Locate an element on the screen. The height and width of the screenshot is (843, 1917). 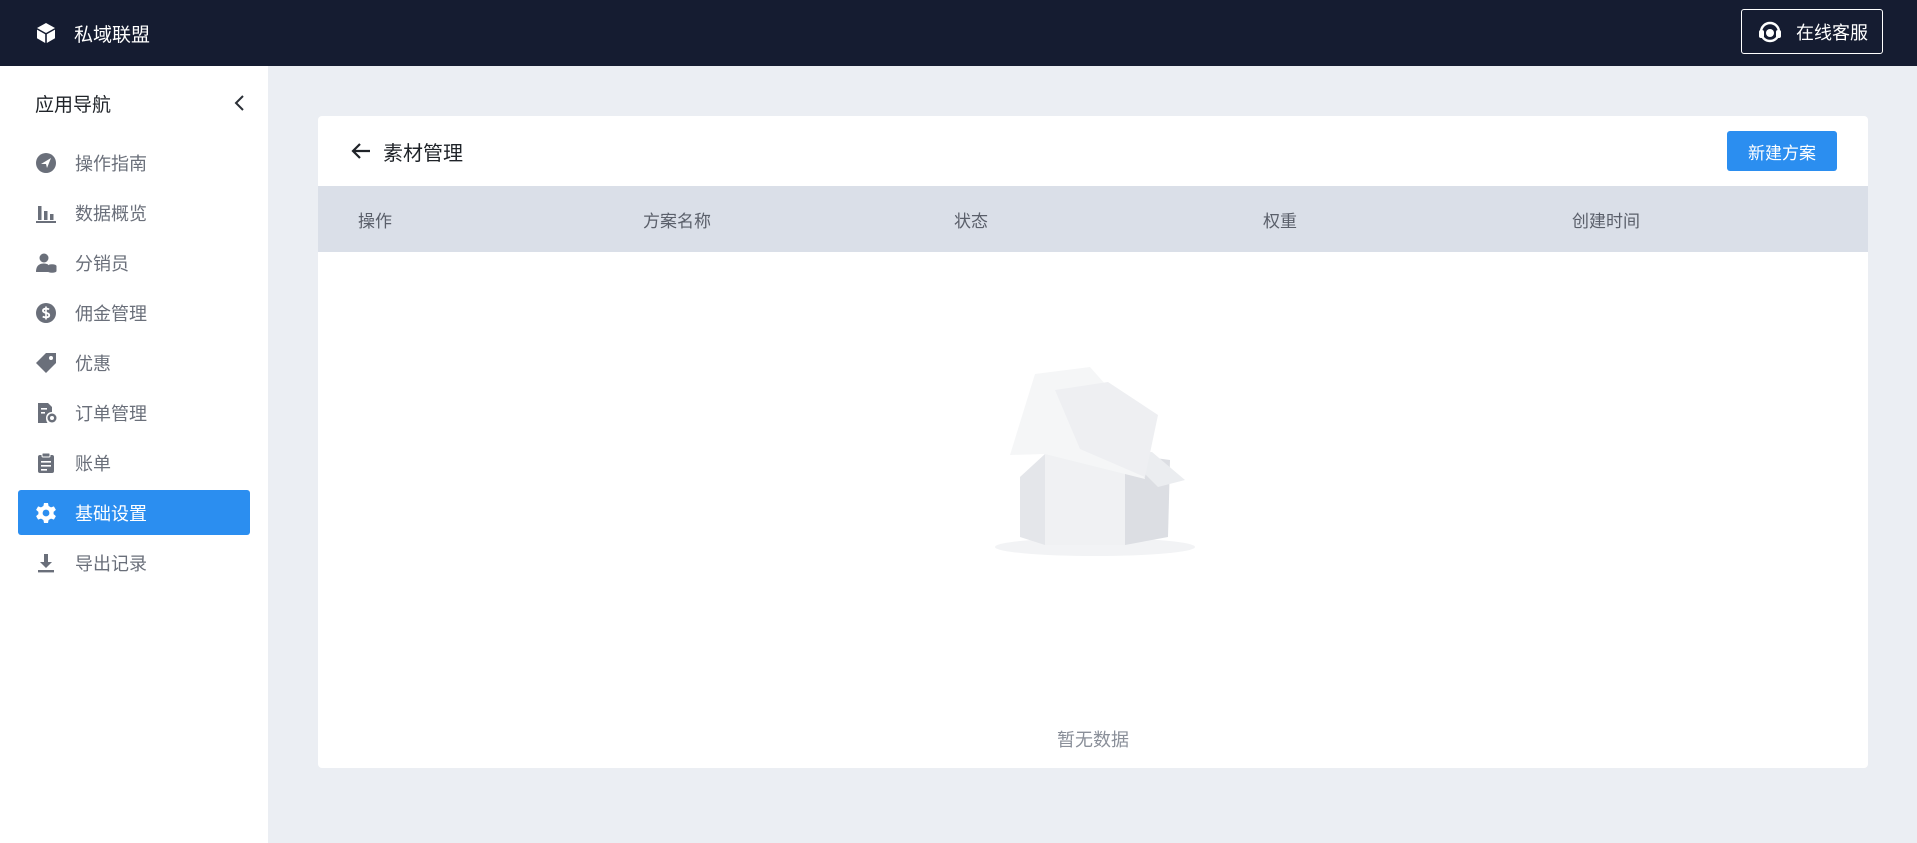
compass-icon is located at coordinates (46, 162).